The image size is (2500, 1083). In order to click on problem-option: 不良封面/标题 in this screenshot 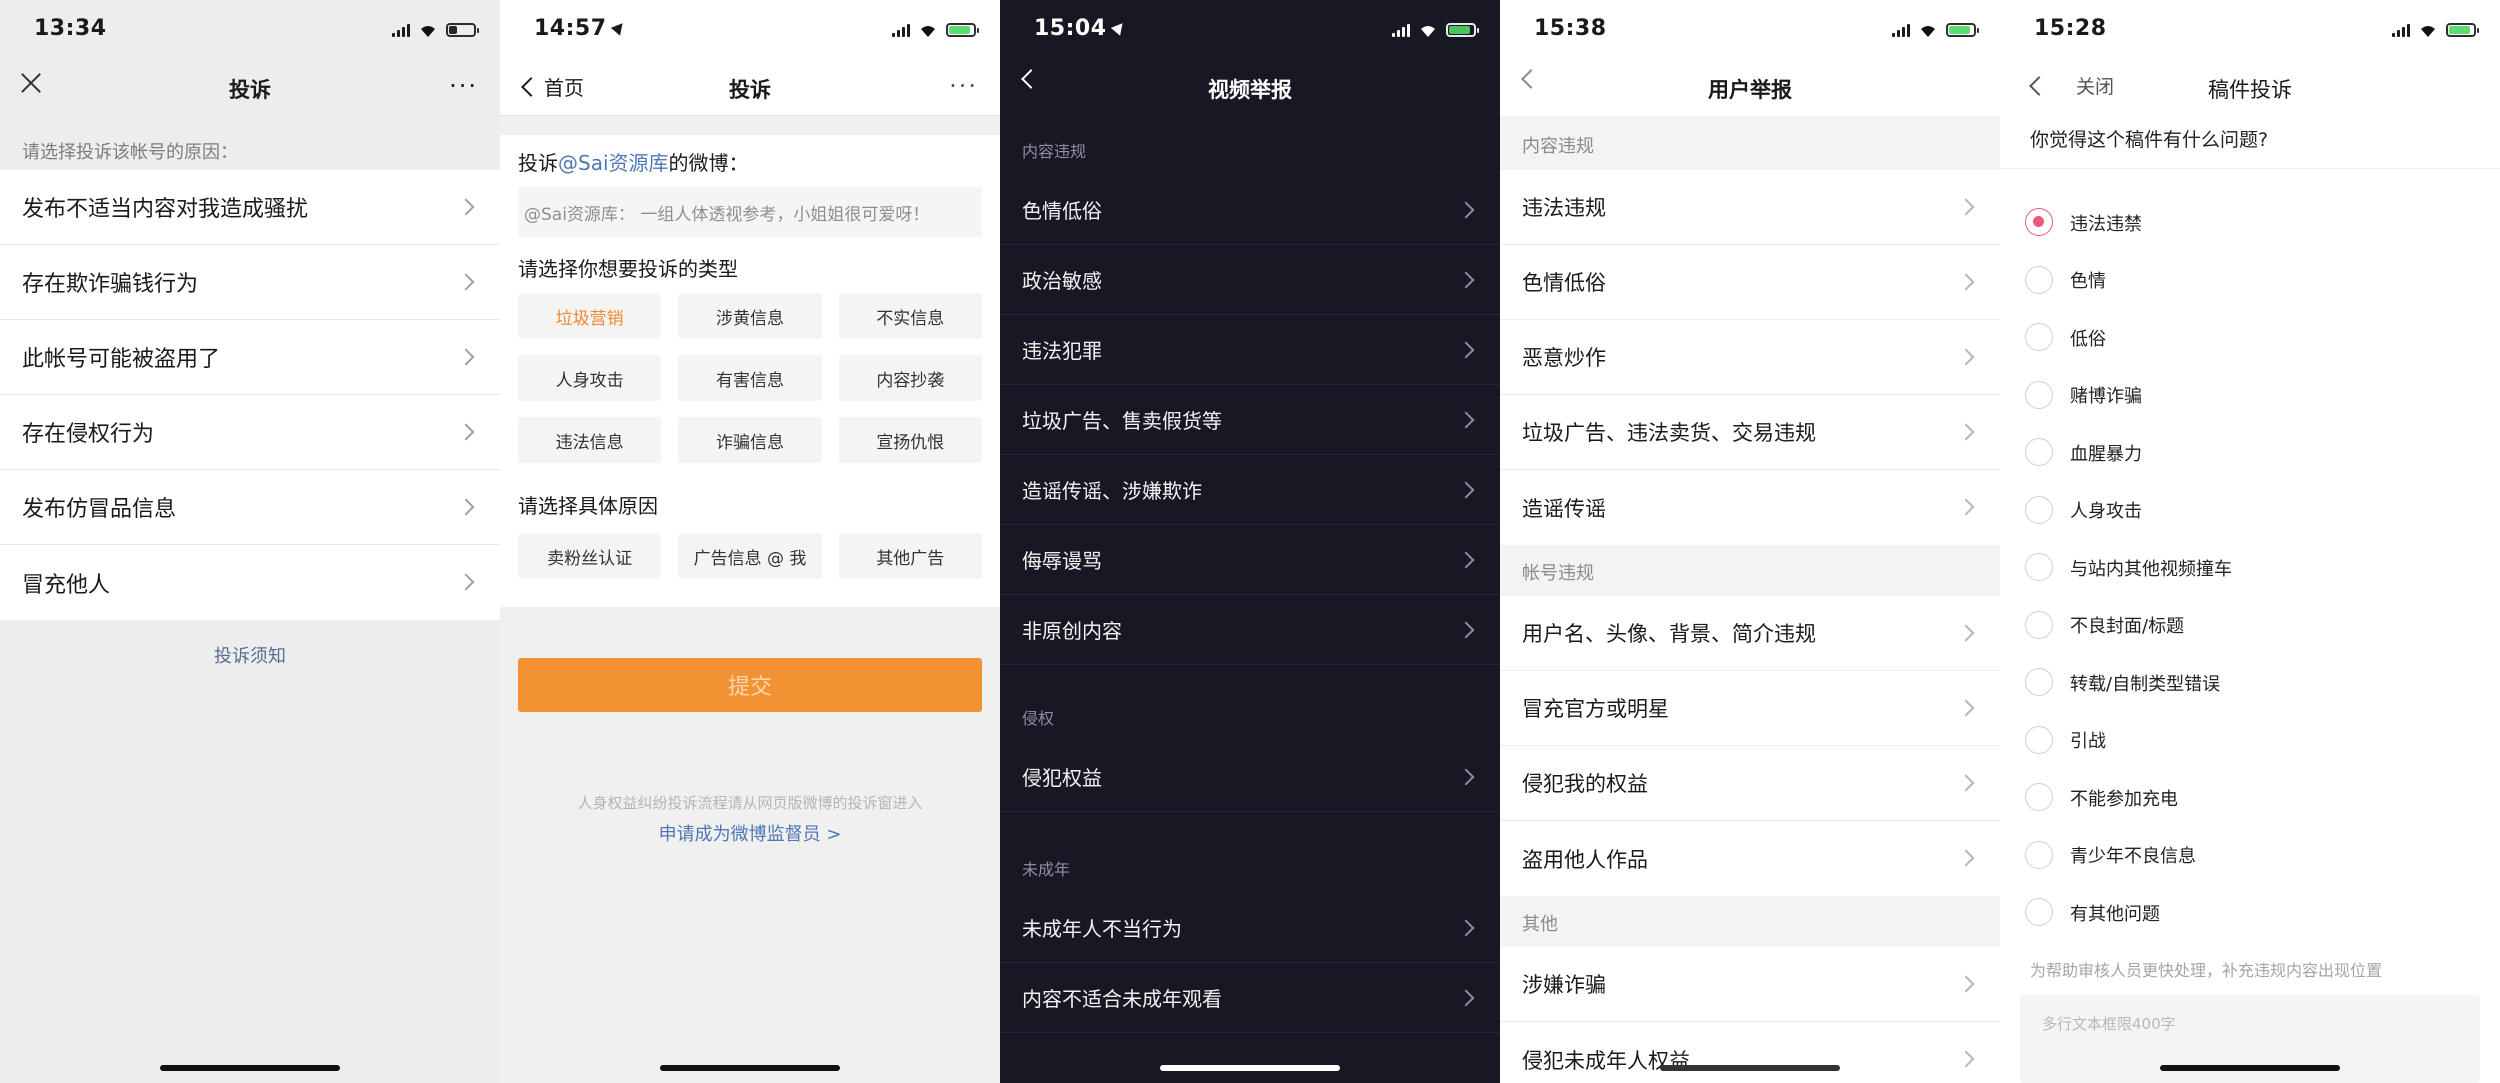, I will do `click(2250, 626)`.